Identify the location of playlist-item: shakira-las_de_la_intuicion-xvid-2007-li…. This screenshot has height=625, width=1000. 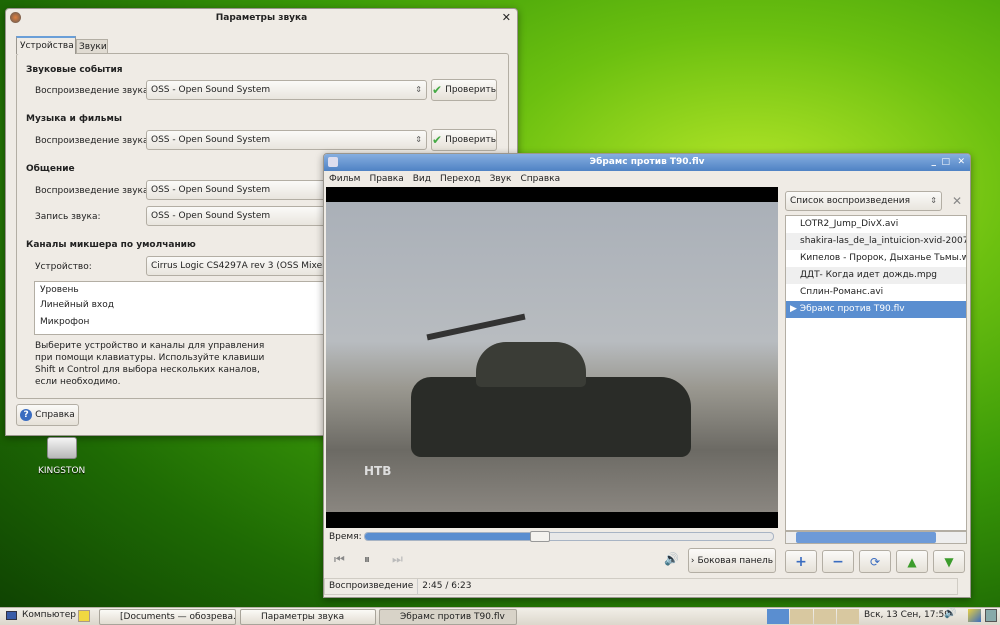
(876, 241).